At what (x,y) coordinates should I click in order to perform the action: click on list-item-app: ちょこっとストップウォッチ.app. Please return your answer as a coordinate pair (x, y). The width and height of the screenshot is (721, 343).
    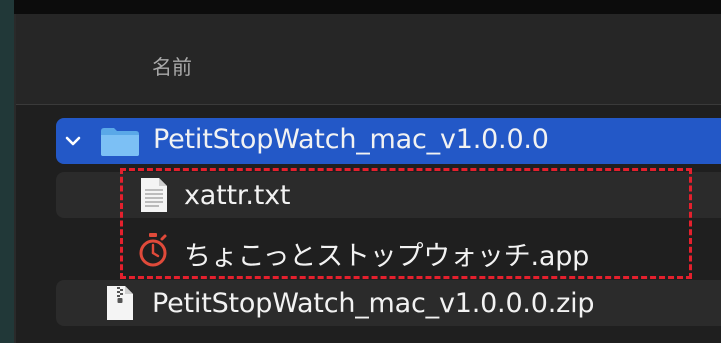
    Looking at the image, I should click on (388, 249).